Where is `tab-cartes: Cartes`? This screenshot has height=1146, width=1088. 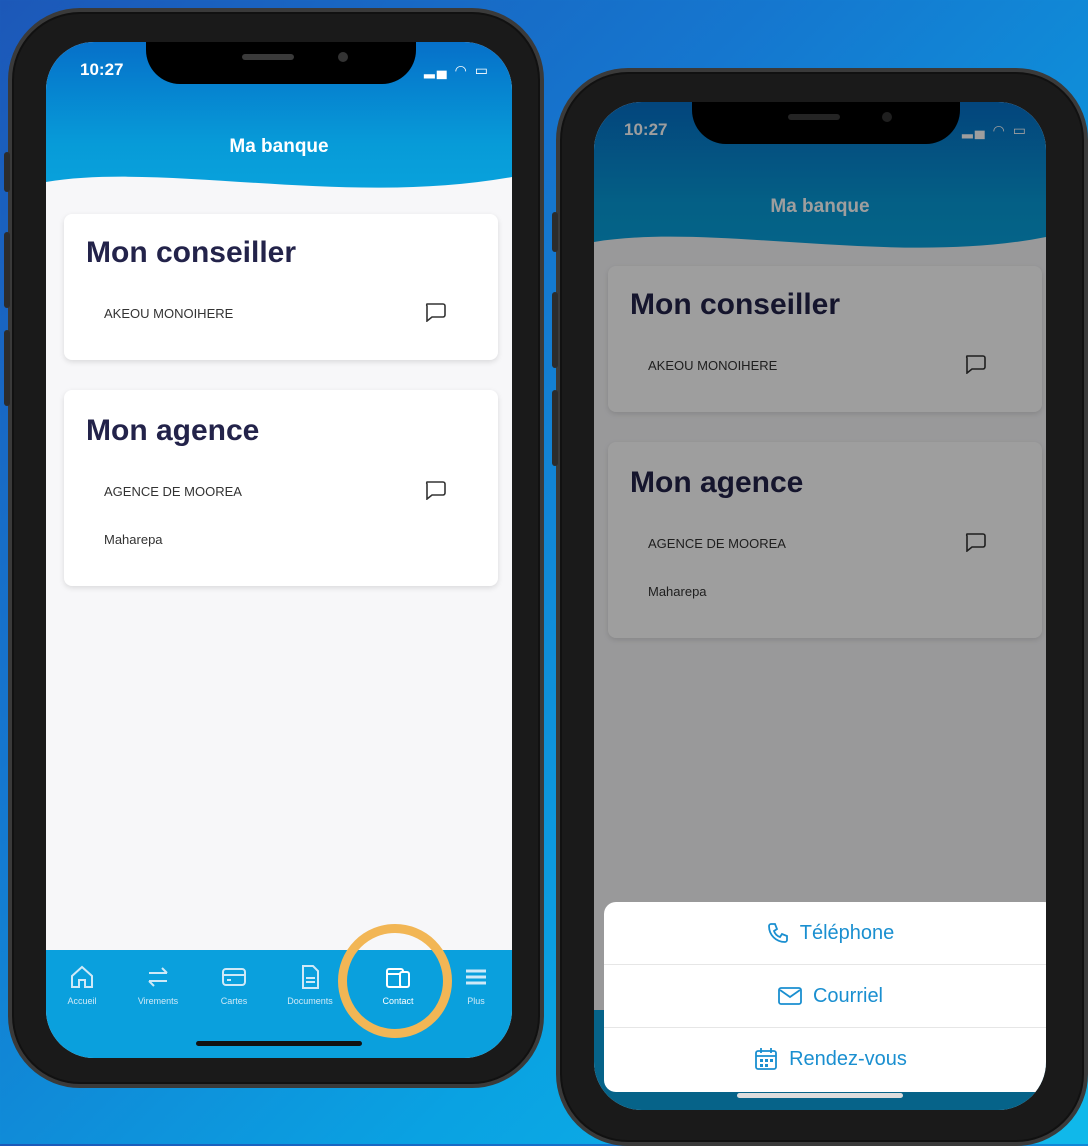
tab-cartes: Cartes is located at coordinates (234, 984).